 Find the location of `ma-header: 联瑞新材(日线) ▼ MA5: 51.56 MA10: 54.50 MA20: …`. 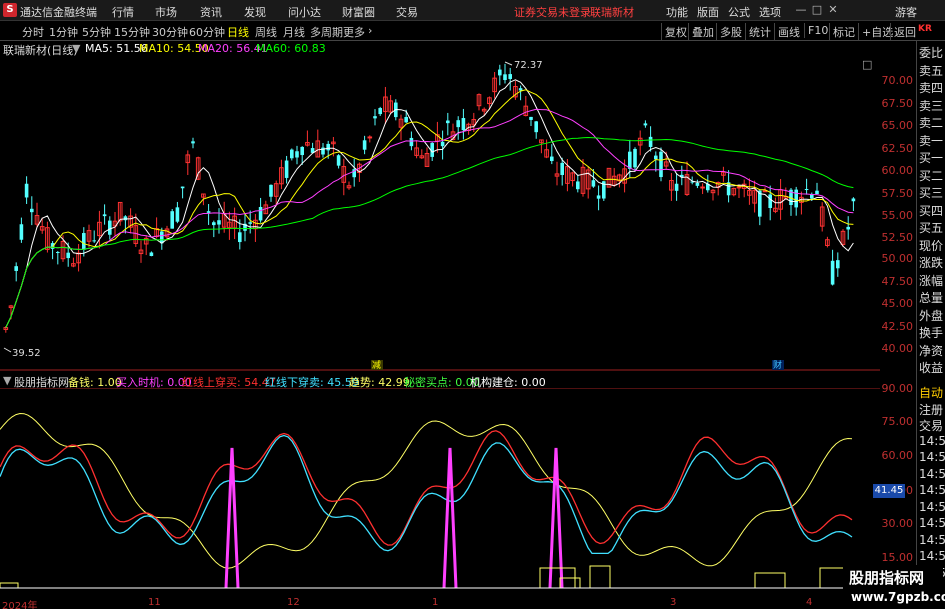

ma-header: 联瑞新材(日线) ▼ MA5: 51.56 MA10: 54.50 MA20: … is located at coordinates (440, 49).